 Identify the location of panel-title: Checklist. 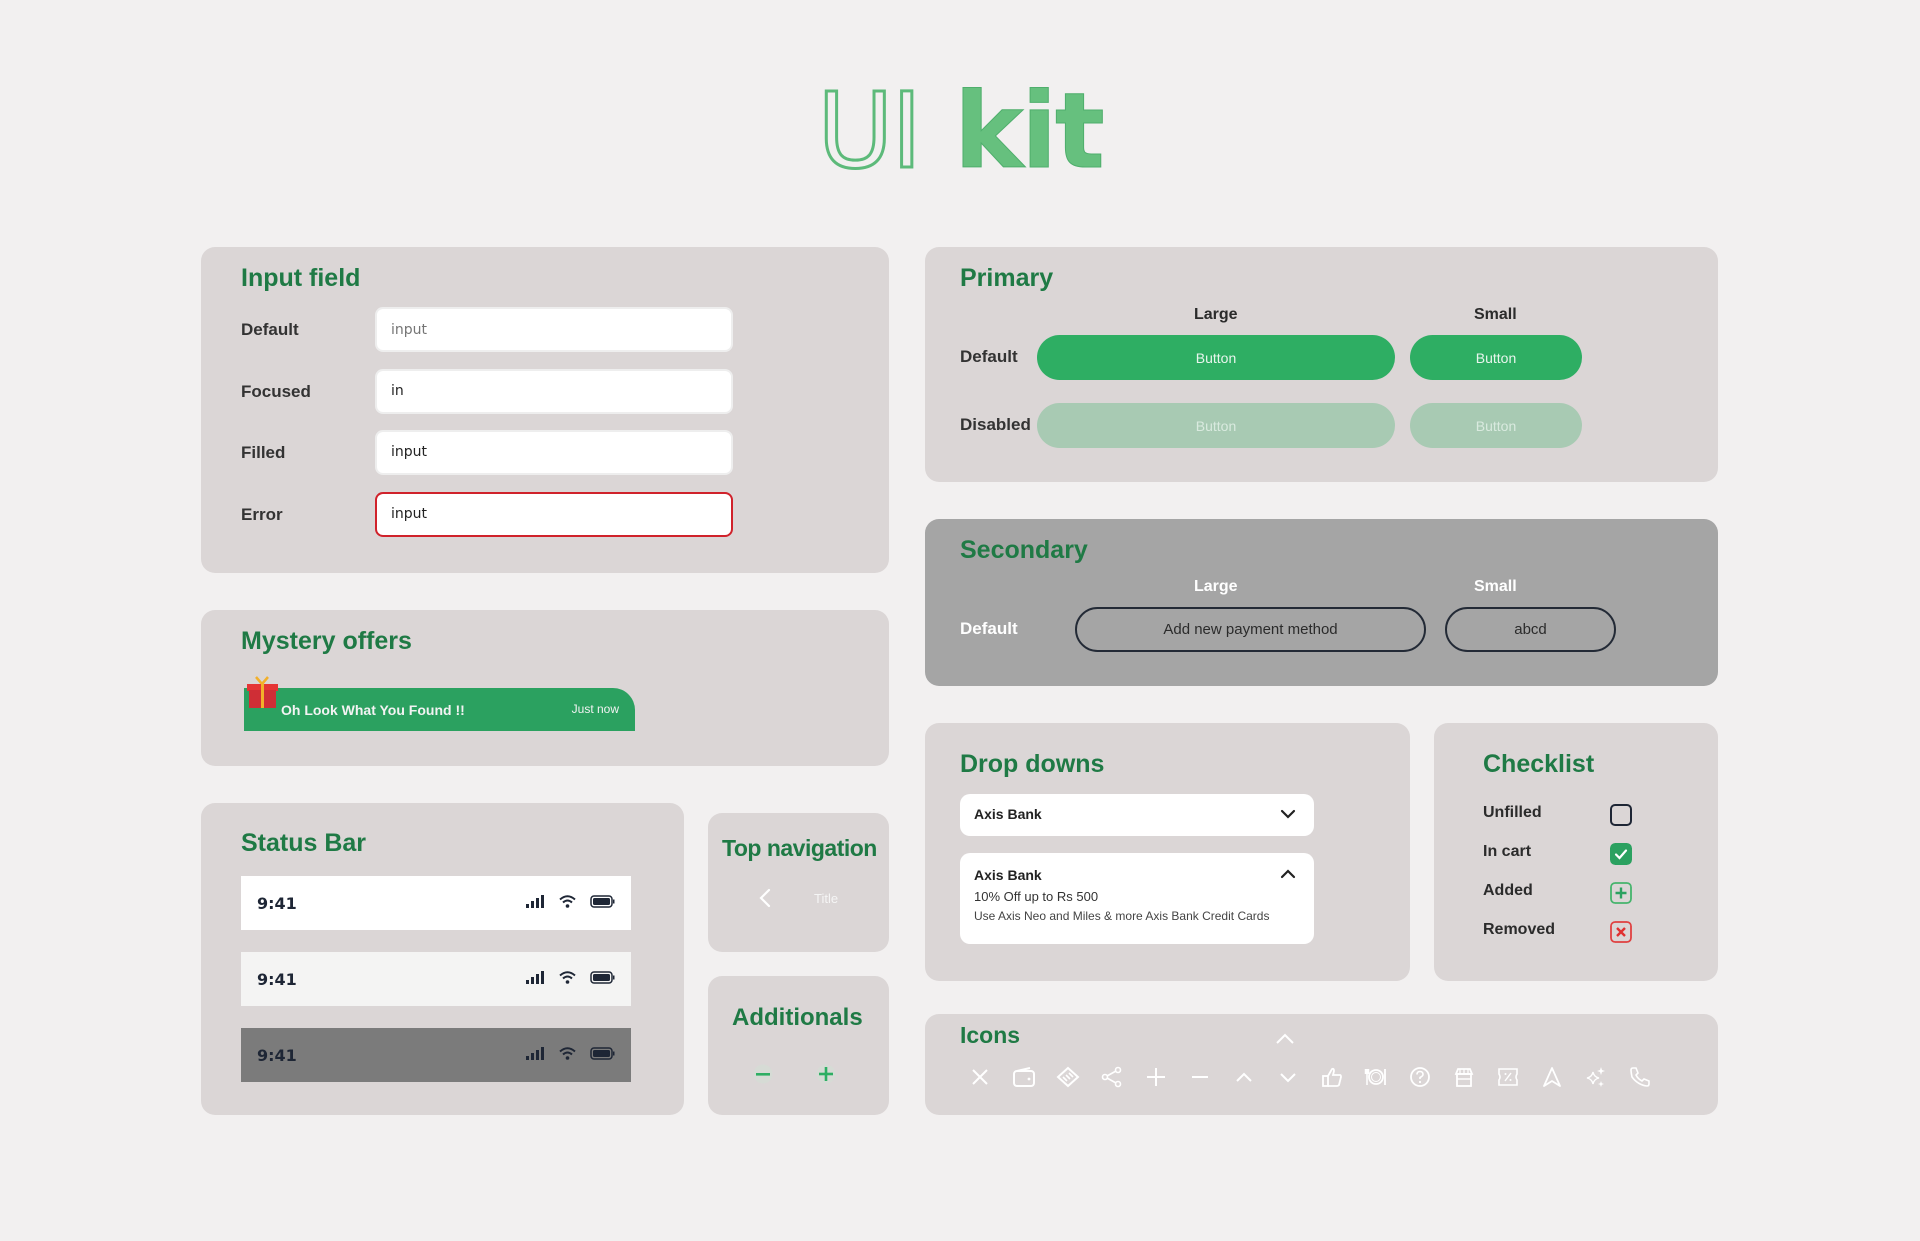
(1539, 764).